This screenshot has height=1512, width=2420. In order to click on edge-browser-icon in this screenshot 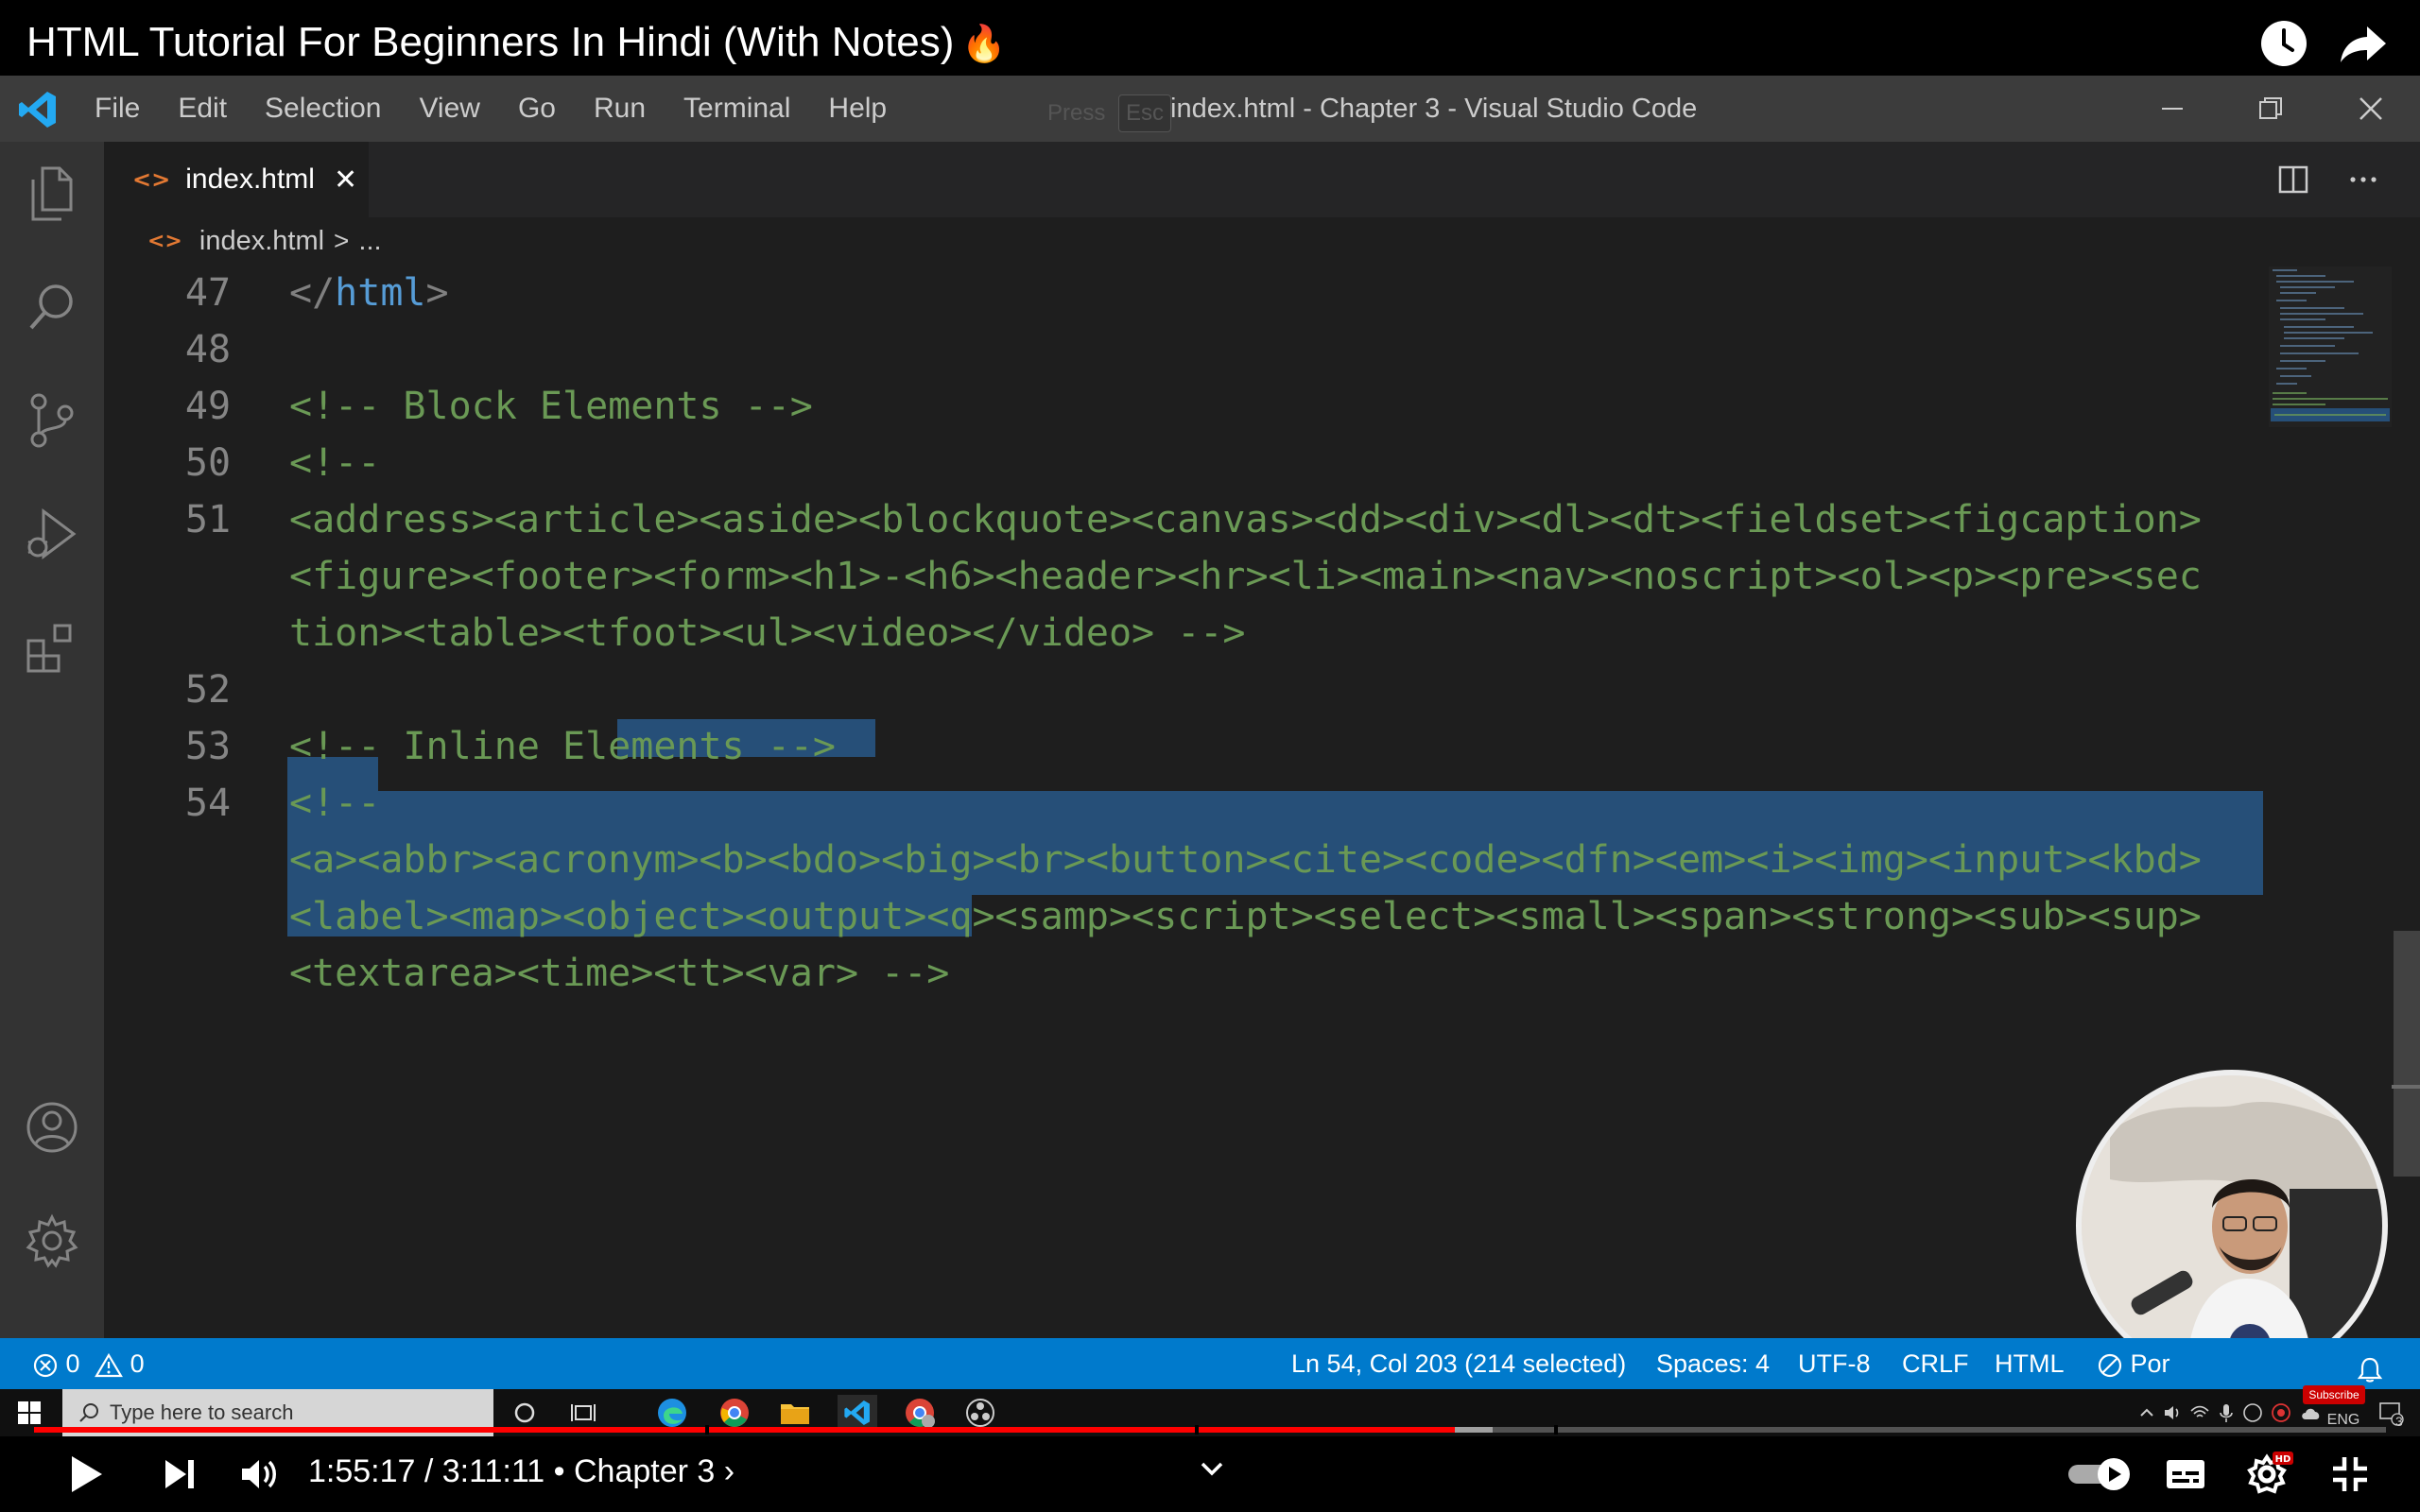, I will do `click(672, 1413)`.